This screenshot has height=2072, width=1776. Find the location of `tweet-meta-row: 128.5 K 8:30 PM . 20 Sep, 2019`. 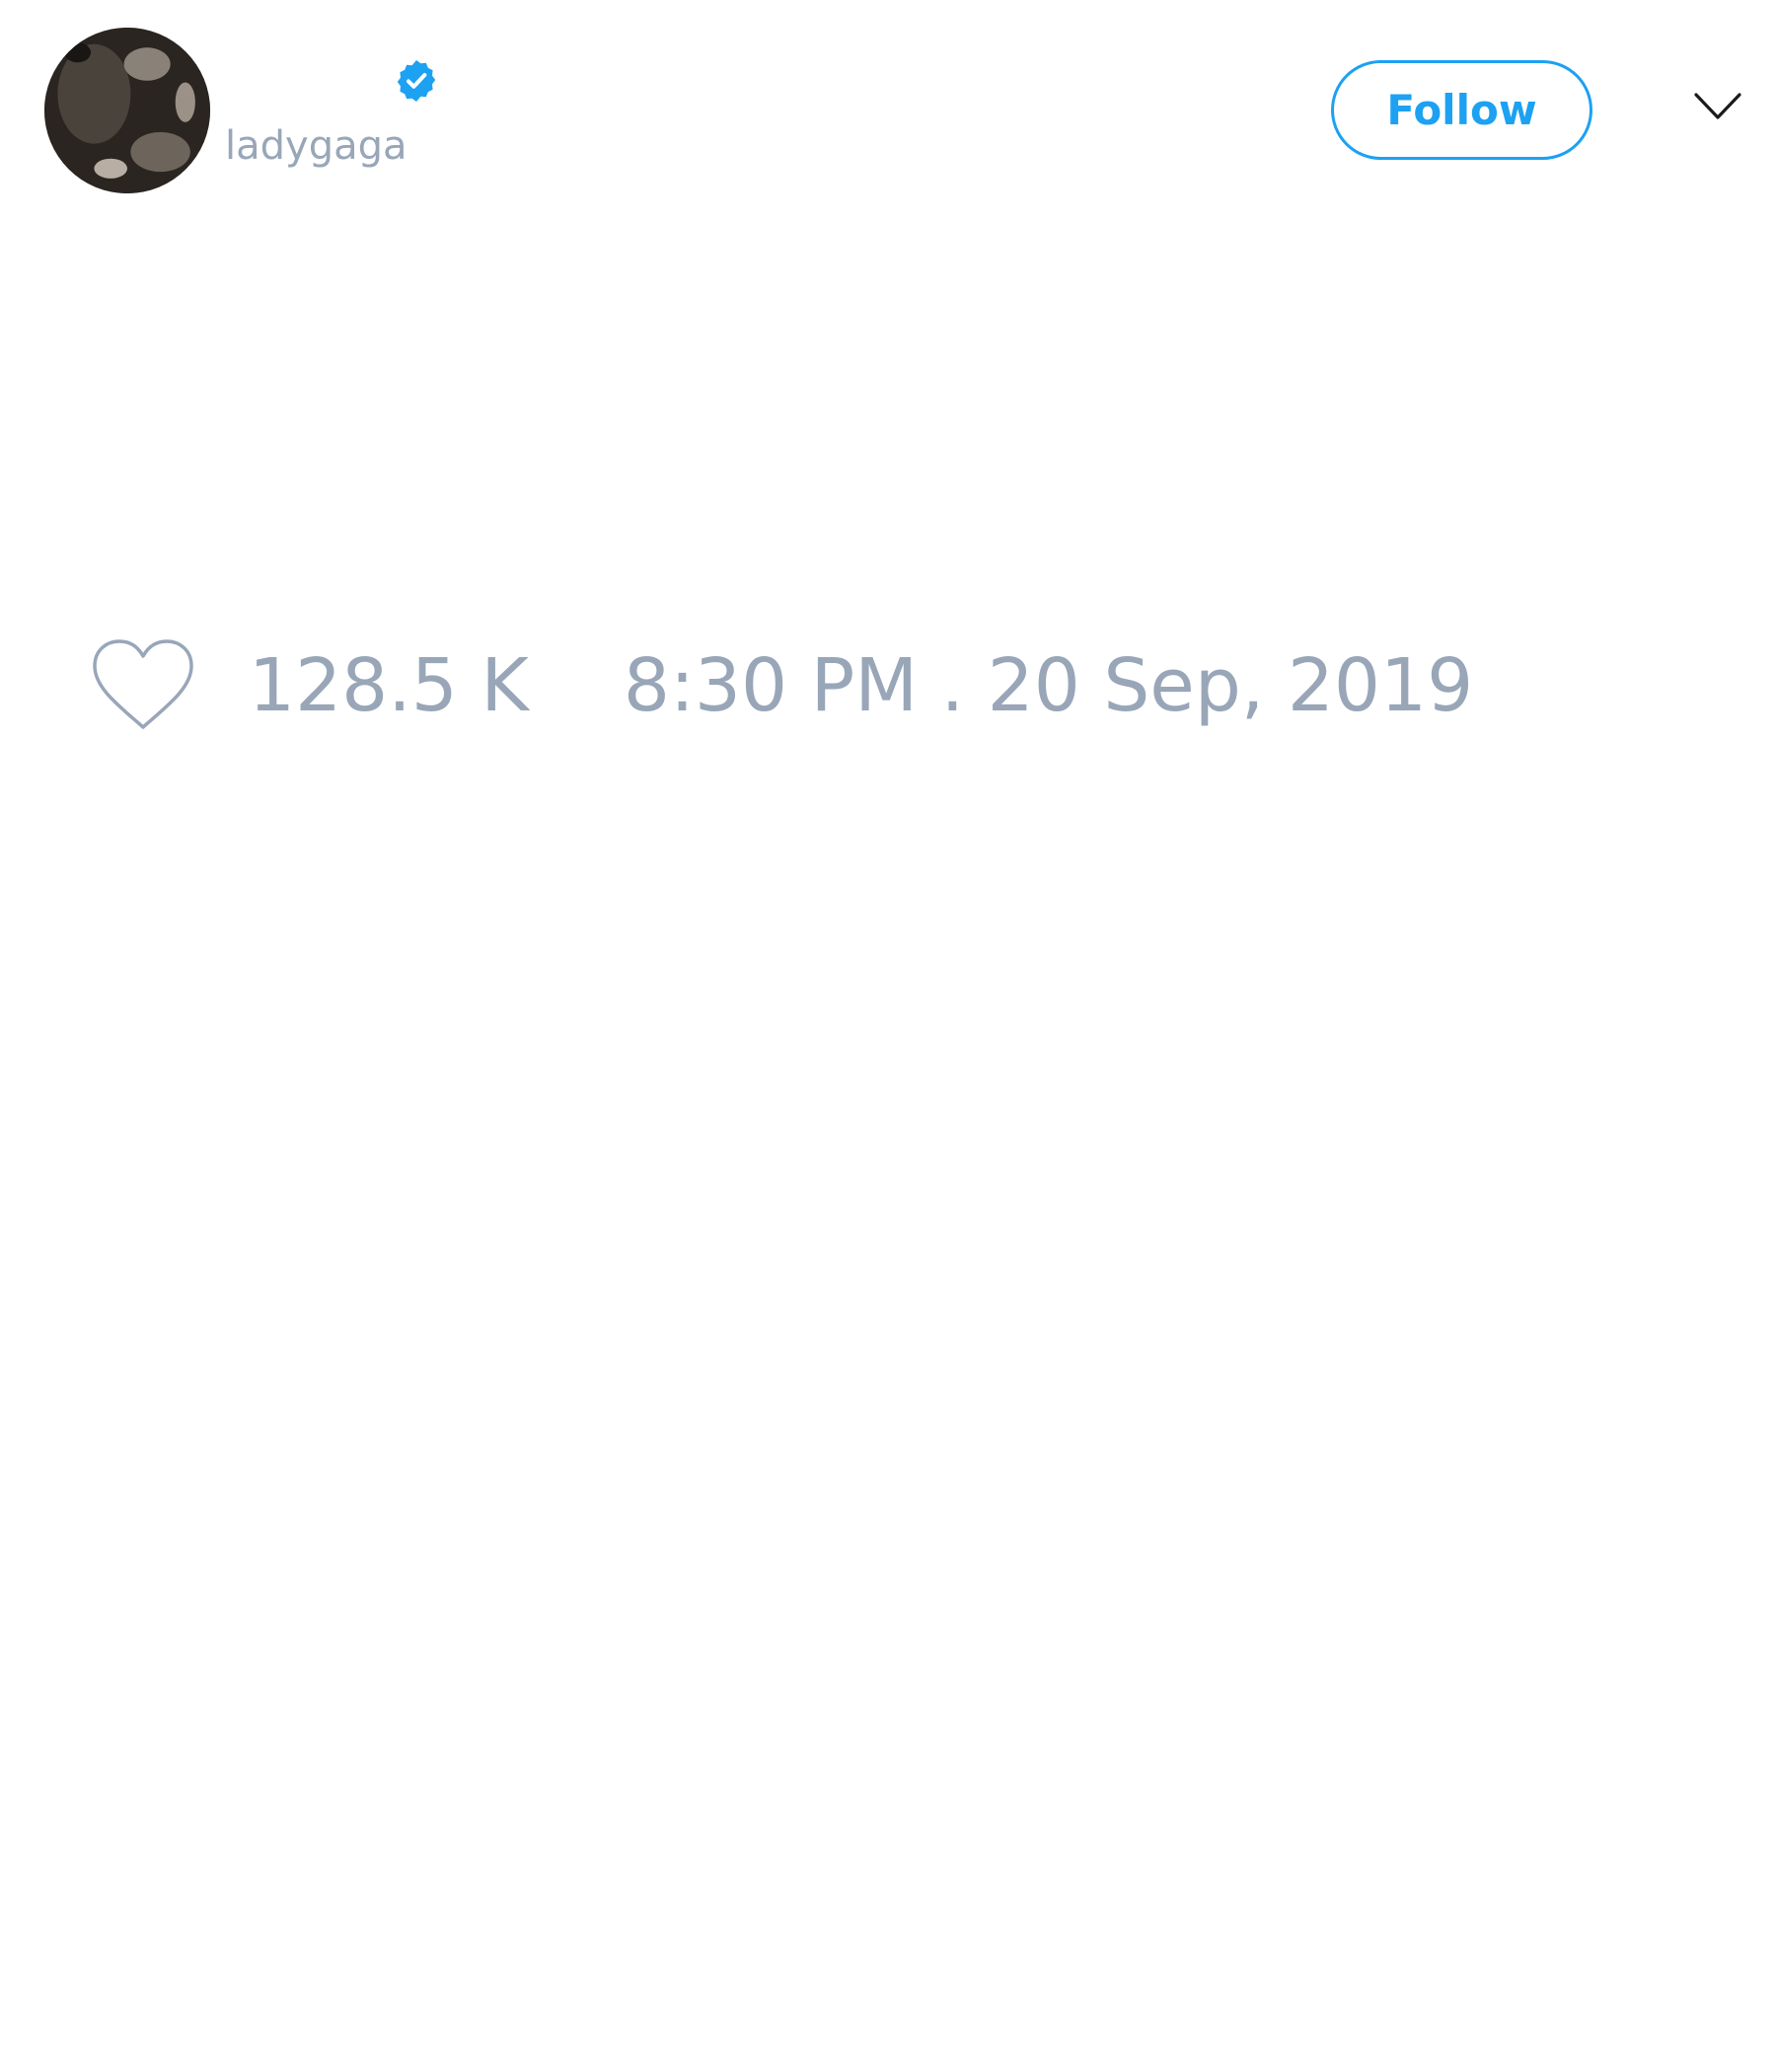

tweet-meta-row: 128.5 K 8:30 PM . 20 Sep, 2019 is located at coordinates (781, 685).